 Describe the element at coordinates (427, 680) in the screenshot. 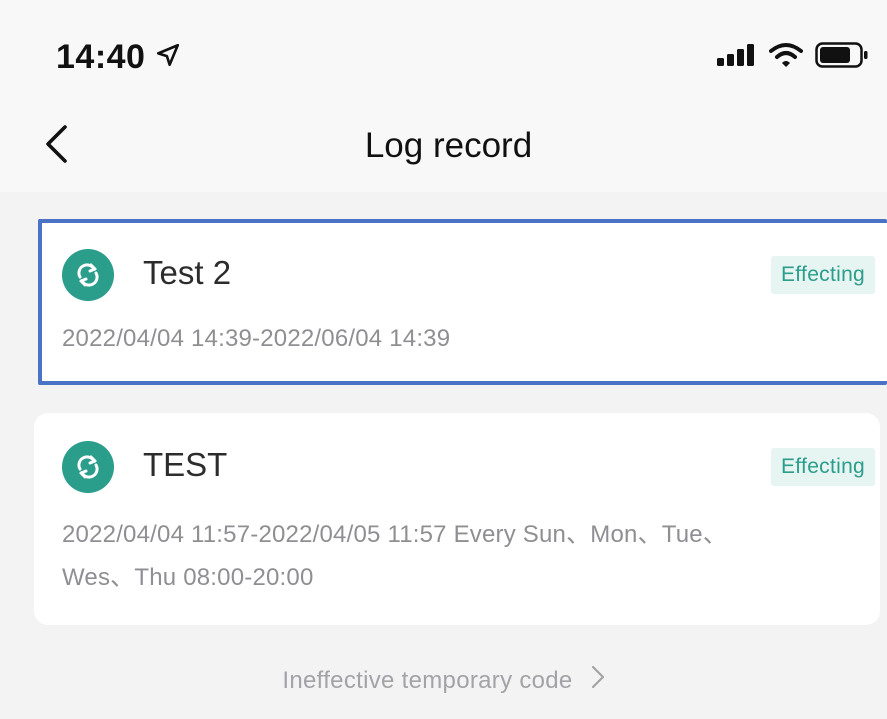

I see `ineffective-code-label: Ineffective temporary code` at that location.